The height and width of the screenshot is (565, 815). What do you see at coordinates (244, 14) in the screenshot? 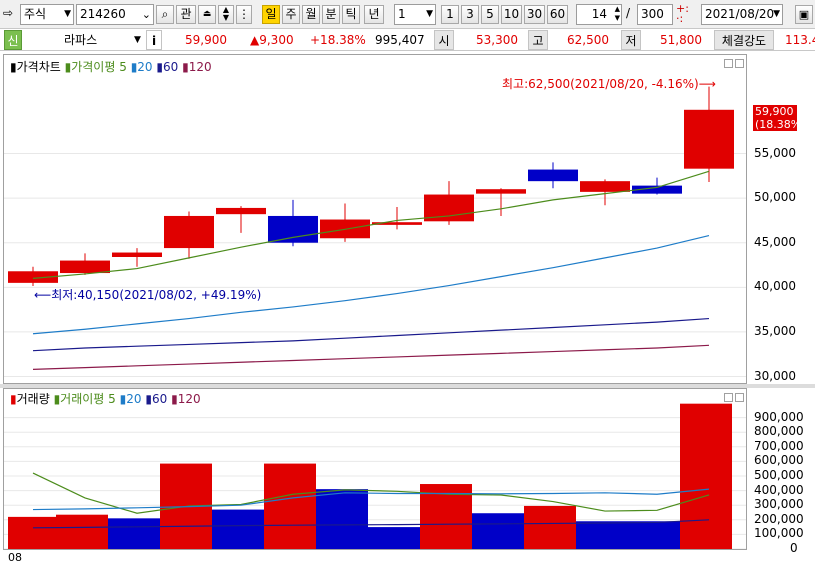
I see `settings-icon: ⋮` at bounding box center [244, 14].